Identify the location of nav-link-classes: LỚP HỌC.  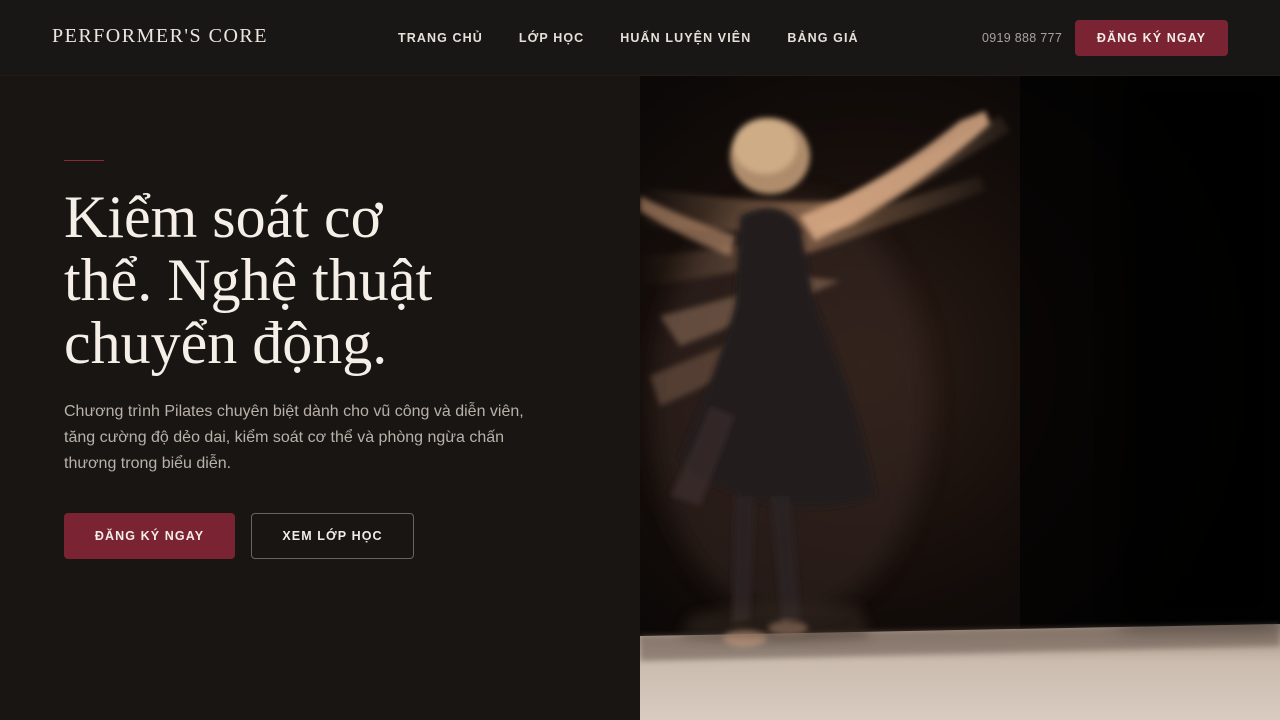
(551, 38).